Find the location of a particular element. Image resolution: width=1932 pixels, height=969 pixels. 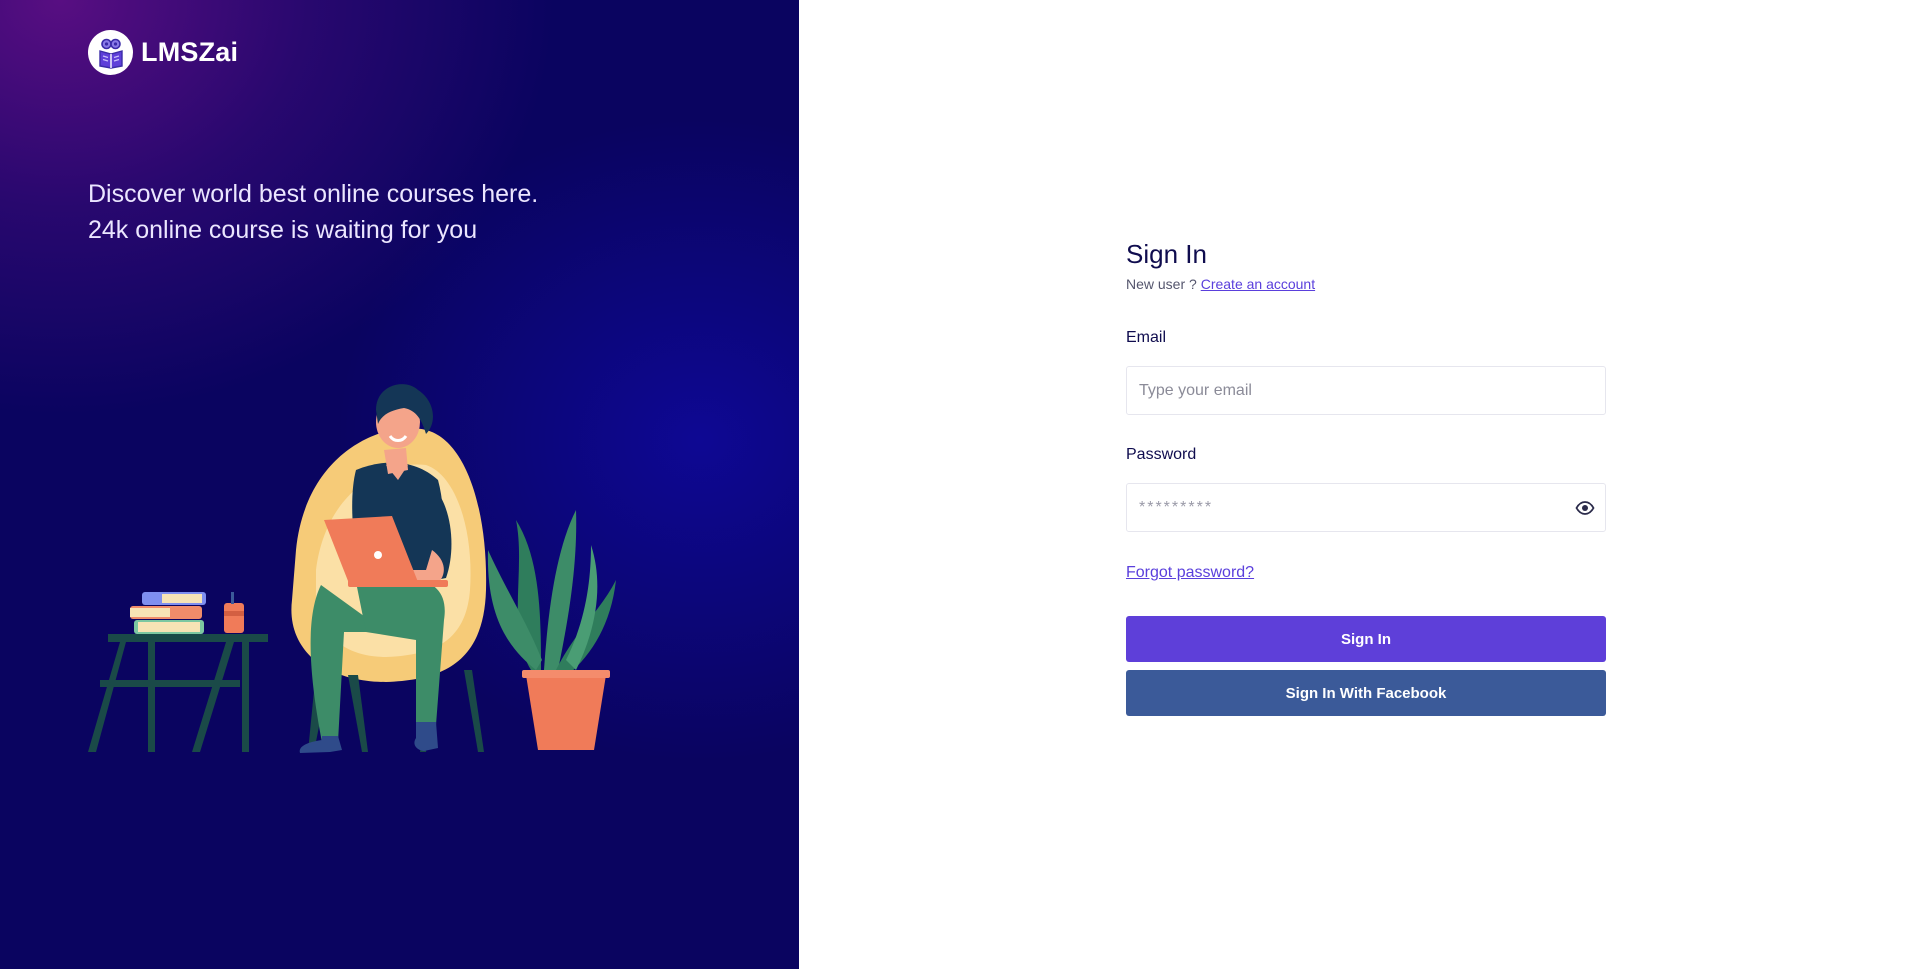

hero-tagline-line-1: Discover world best online courses here. is located at coordinates (313, 194).